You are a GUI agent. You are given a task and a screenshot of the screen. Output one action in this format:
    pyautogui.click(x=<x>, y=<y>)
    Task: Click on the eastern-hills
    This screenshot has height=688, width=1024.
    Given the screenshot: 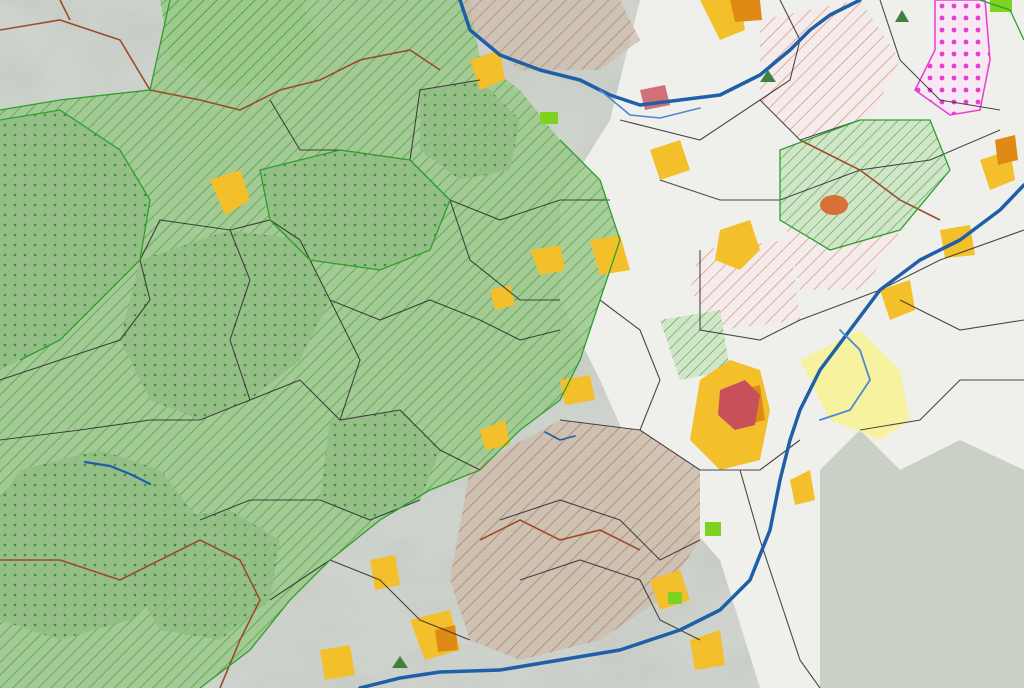 What is the action you would take?
    pyautogui.click(x=922, y=559)
    